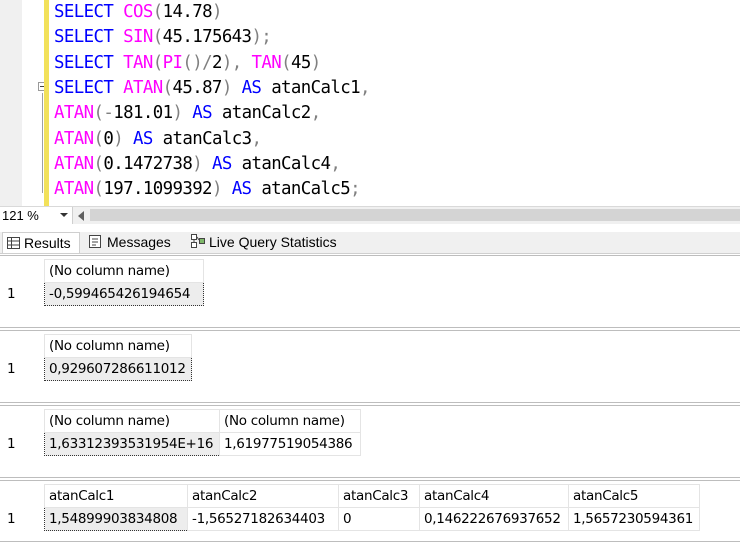  I want to click on zoom-level: 121 %, so click(20, 215).